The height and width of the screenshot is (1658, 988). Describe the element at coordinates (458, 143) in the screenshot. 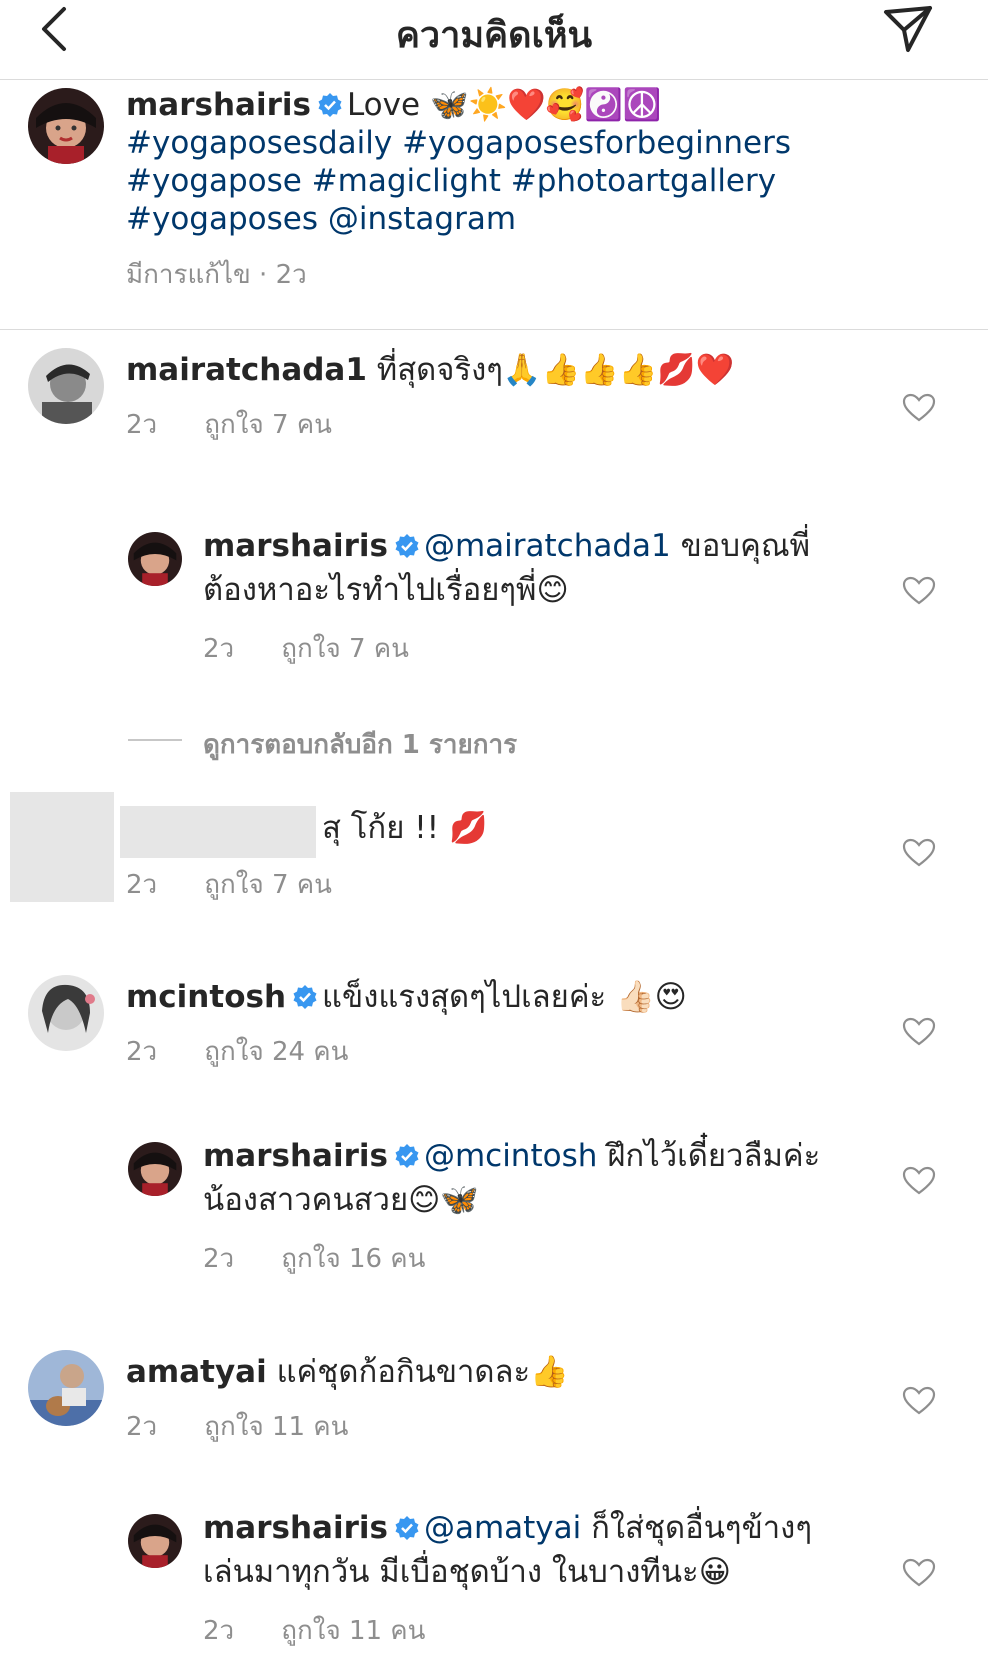

I see `hashtag-line: #yogaposesdaily #yogaposesforbeginners` at that location.